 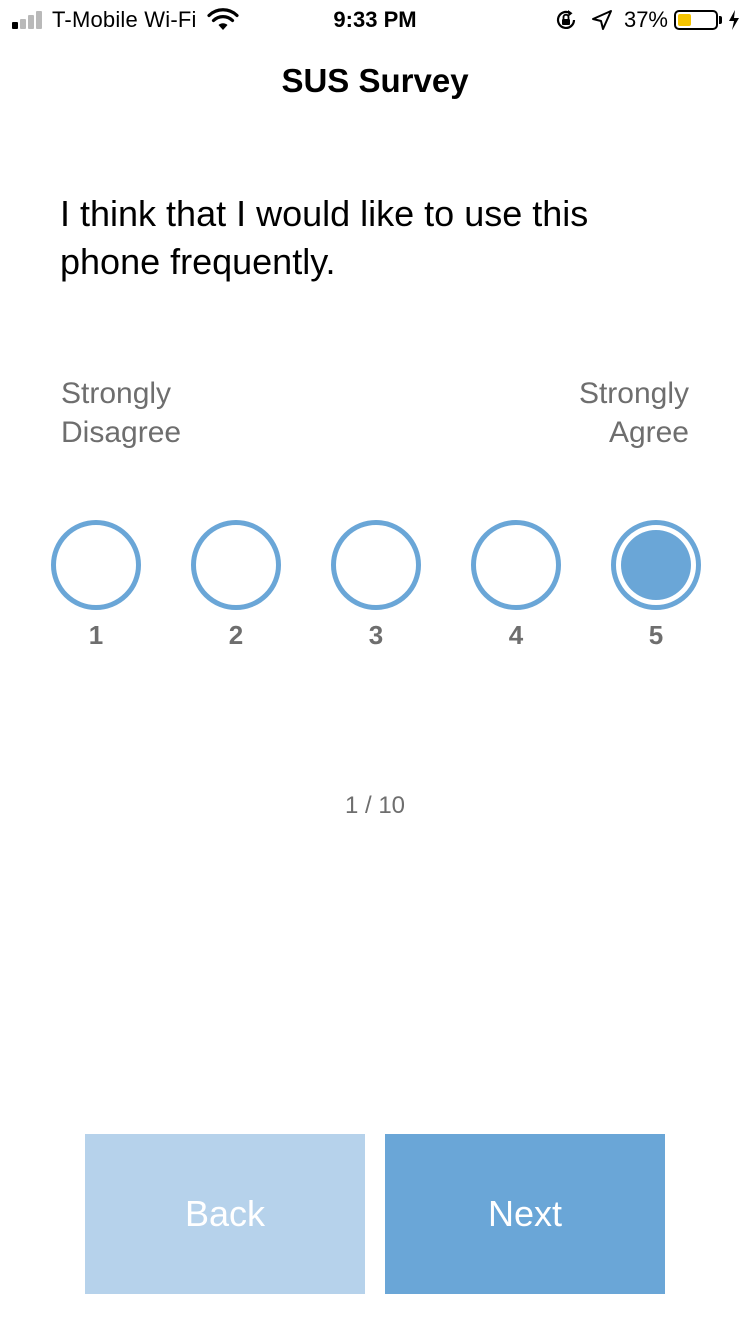 I want to click on rating-option-5: 5, so click(x=656, y=590).